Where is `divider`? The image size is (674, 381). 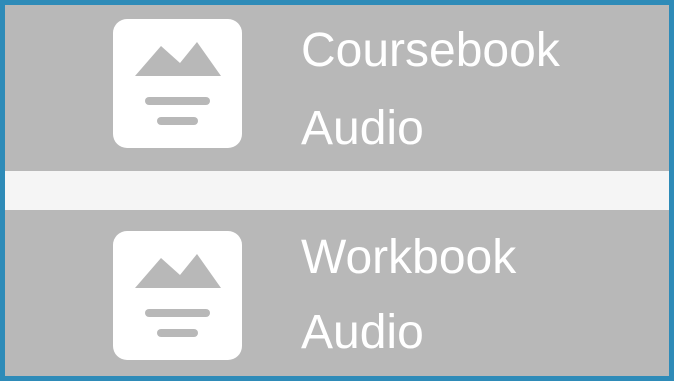 divider is located at coordinates (337, 190).